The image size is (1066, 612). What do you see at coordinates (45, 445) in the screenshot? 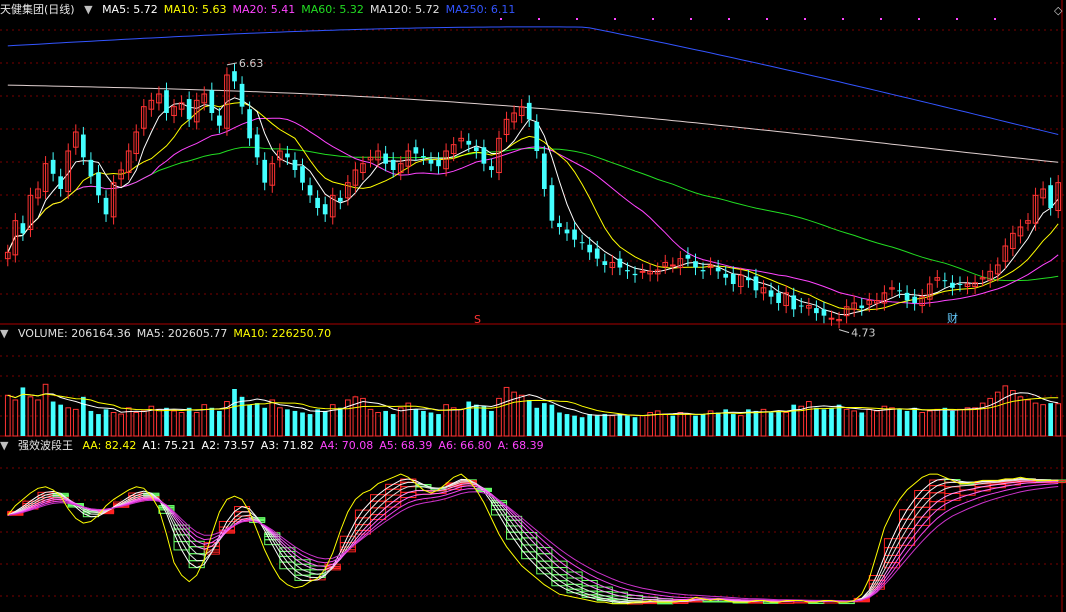
I see `wave-title: 强效波段王` at bounding box center [45, 445].